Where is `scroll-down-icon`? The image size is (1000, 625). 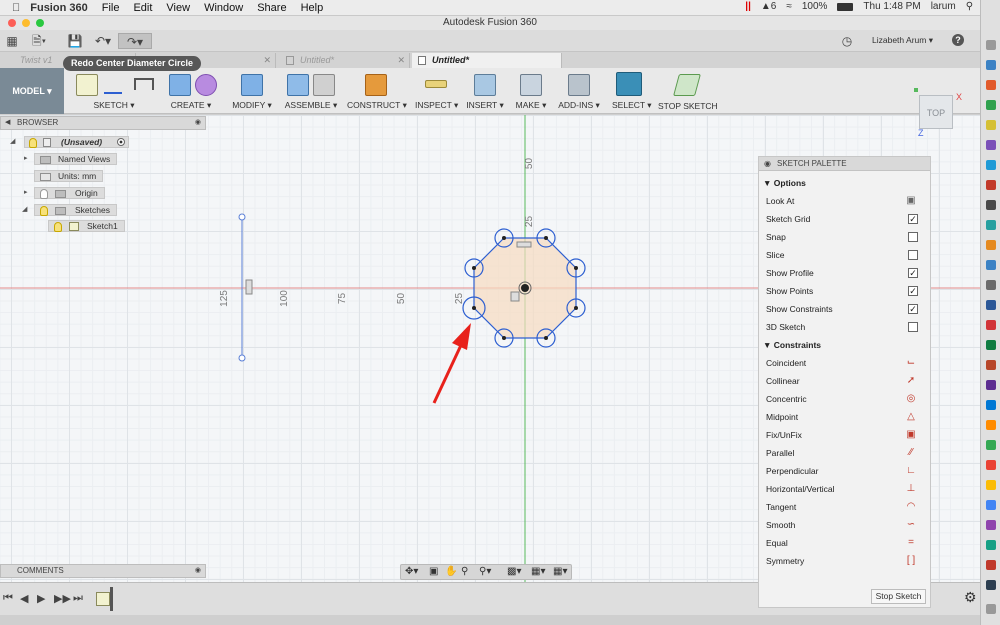 scroll-down-icon is located at coordinates (991, 609).